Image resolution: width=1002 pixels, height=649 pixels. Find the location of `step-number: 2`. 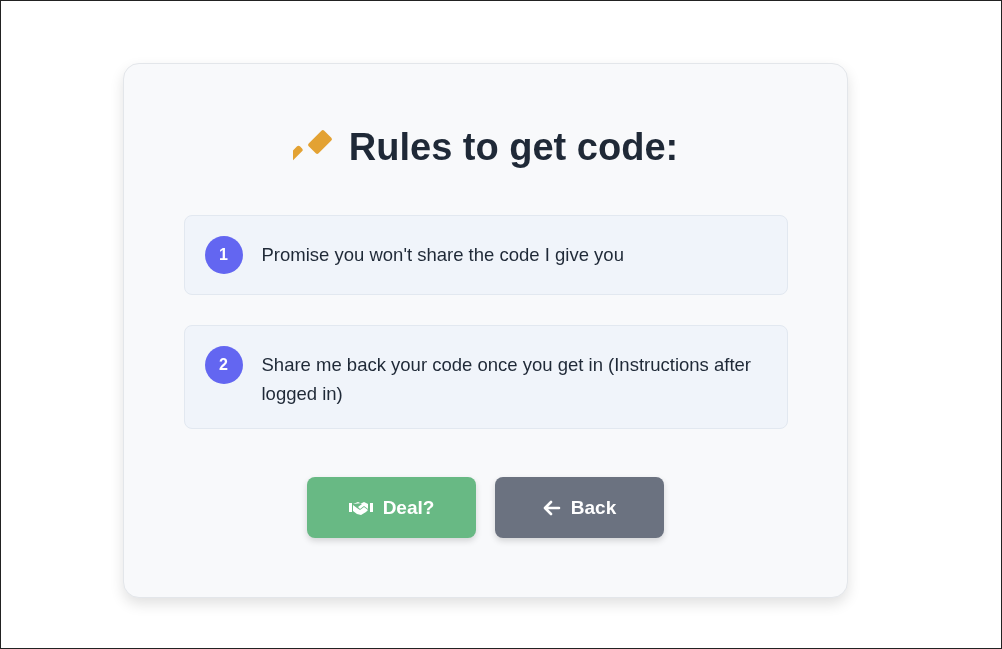

step-number: 2 is located at coordinates (223, 365).